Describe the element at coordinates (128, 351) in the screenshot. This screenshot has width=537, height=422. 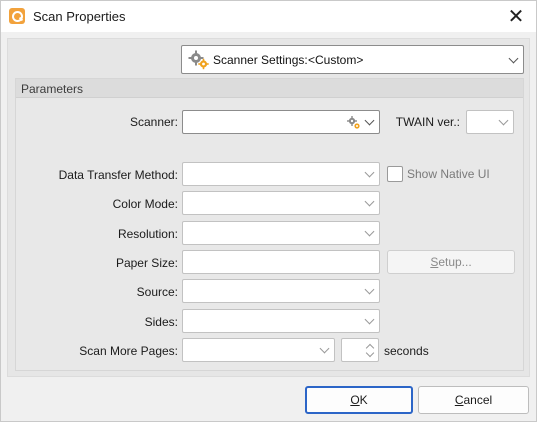
I see `scan-more-pages-label: Scan More Pages:` at that location.